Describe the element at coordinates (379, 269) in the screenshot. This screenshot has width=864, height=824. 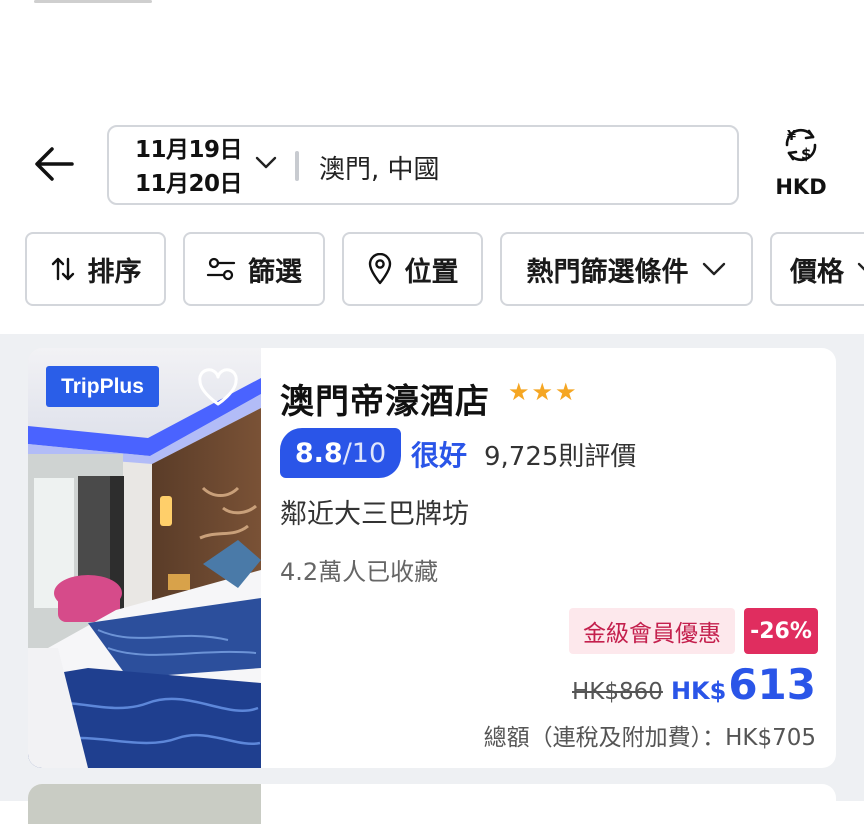
I see `map-pin-icon` at that location.